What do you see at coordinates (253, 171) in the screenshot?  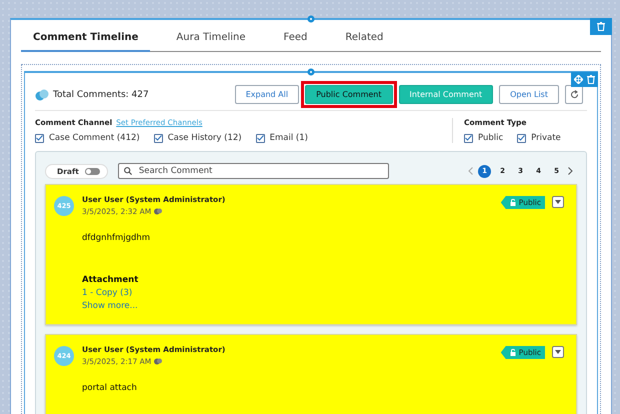 I see `search-field: Search Comment` at bounding box center [253, 171].